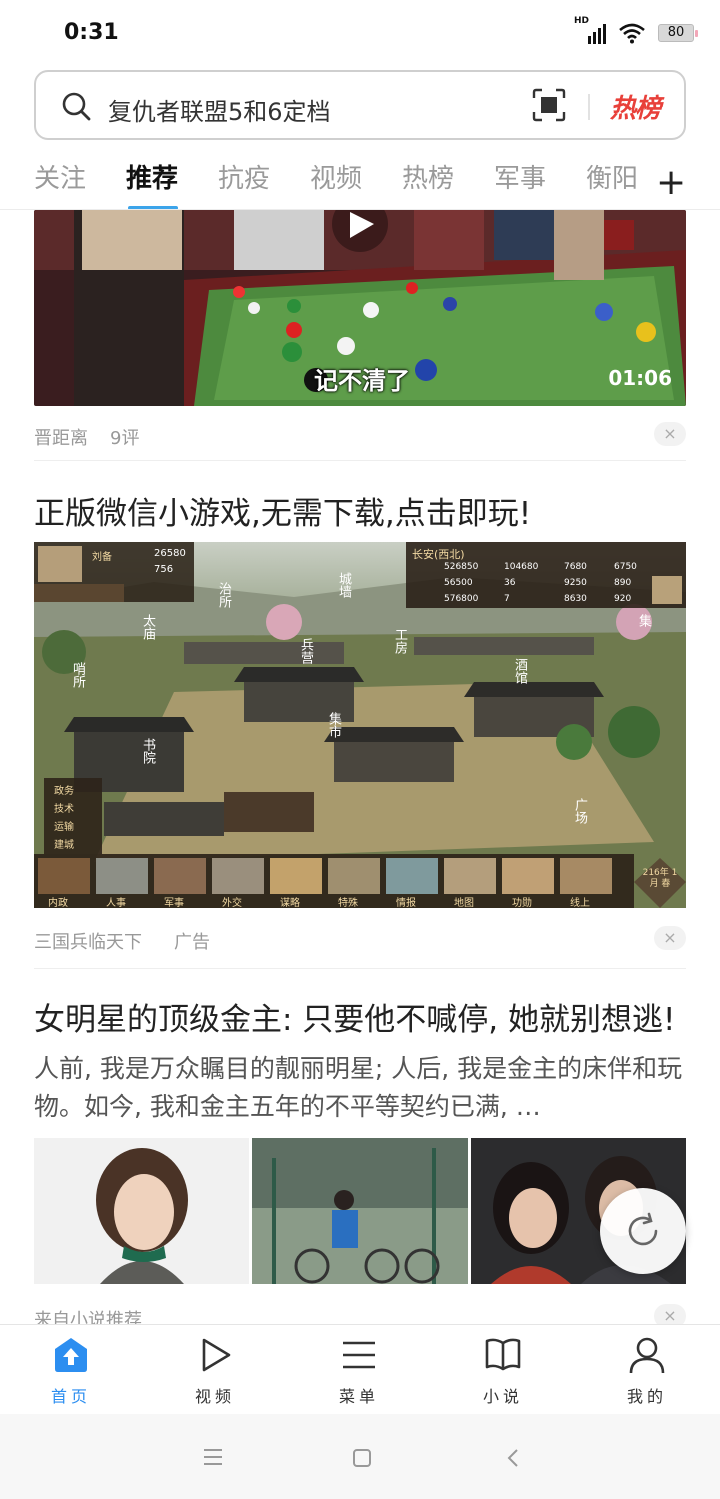 The height and width of the screenshot is (1499, 720). Describe the element at coordinates (282, 510) in the screenshot. I see `ad-title: 正版微信小游戏,无需下载,点击即玩!` at that location.